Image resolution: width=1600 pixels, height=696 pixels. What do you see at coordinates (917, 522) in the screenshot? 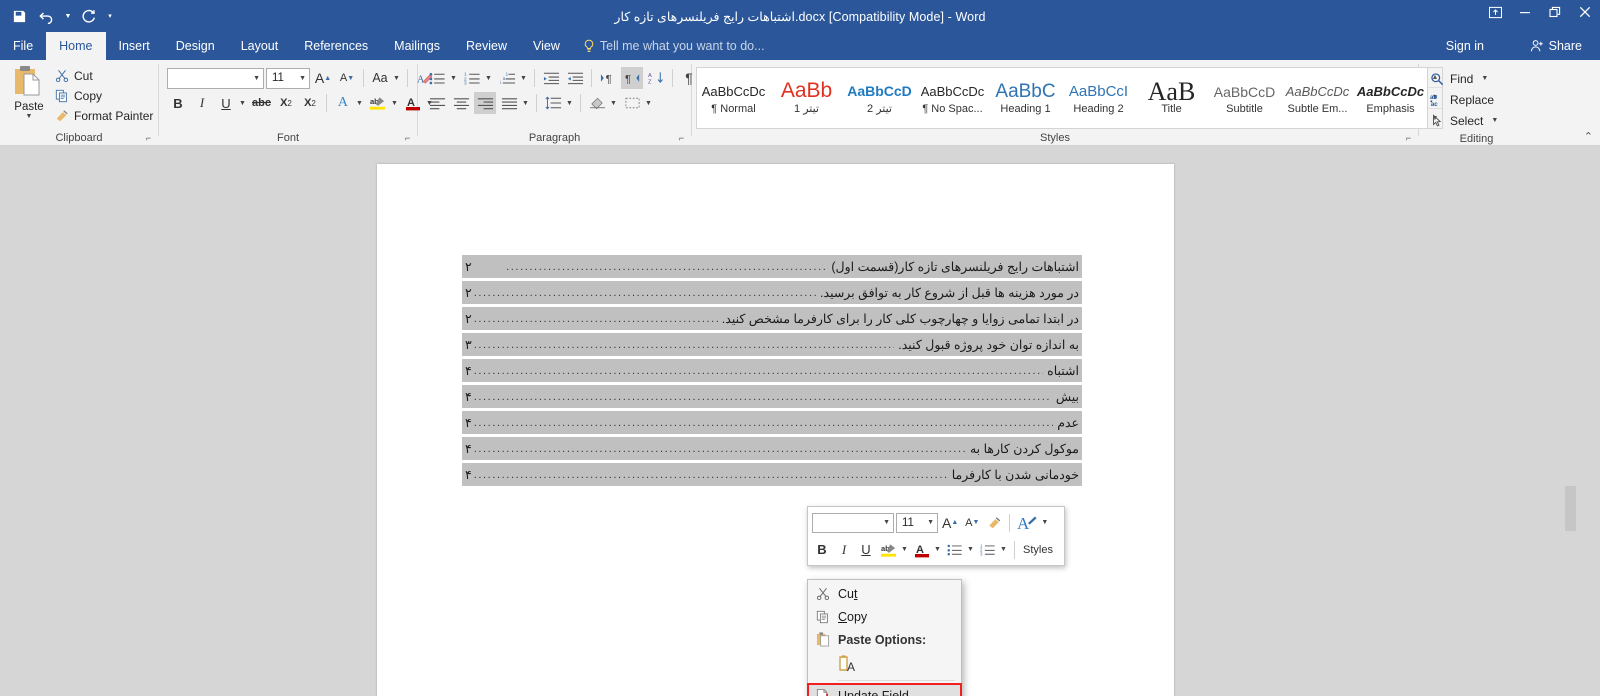
I see `mini-font-size-combo: 11 ▼` at bounding box center [917, 522].